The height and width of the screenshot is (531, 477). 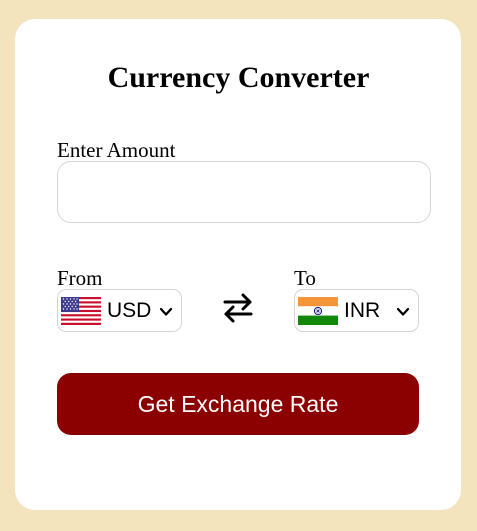 I want to click on get-exchange-rate-button: Get Exchange Rate, so click(x=238, y=404).